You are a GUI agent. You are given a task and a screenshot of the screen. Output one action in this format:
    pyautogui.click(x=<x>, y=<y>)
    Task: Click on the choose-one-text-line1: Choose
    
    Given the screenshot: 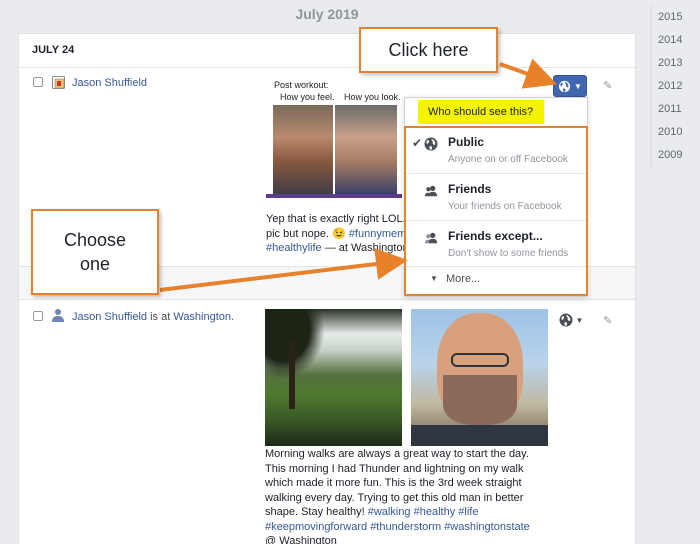 What is the action you would take?
    pyautogui.click(x=95, y=240)
    